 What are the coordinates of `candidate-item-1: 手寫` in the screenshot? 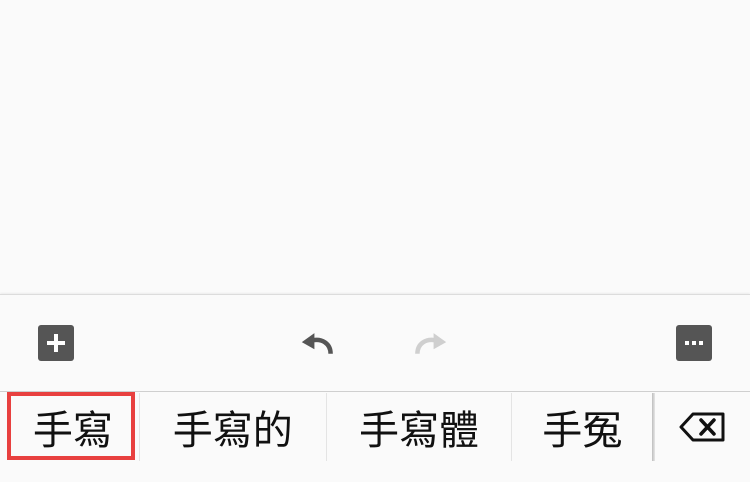 It's located at (73, 426).